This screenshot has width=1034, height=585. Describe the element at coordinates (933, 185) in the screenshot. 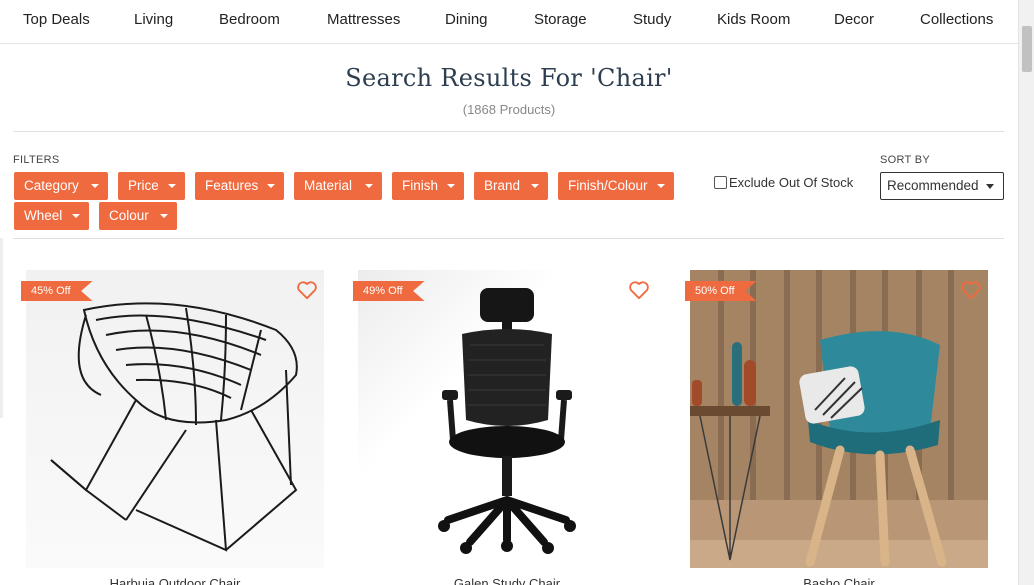

I see `sort-selected-value: Recommended` at that location.